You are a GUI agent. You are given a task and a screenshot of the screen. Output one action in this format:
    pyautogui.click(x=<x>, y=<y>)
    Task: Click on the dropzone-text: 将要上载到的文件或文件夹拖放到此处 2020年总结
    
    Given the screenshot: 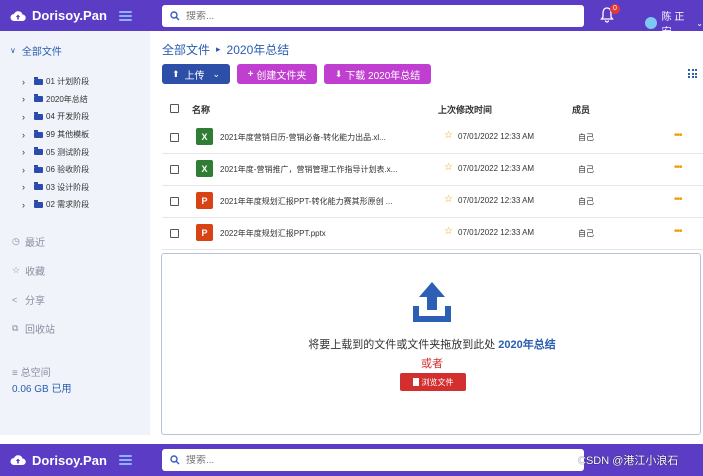 What is the action you would take?
    pyautogui.click(x=432, y=344)
    